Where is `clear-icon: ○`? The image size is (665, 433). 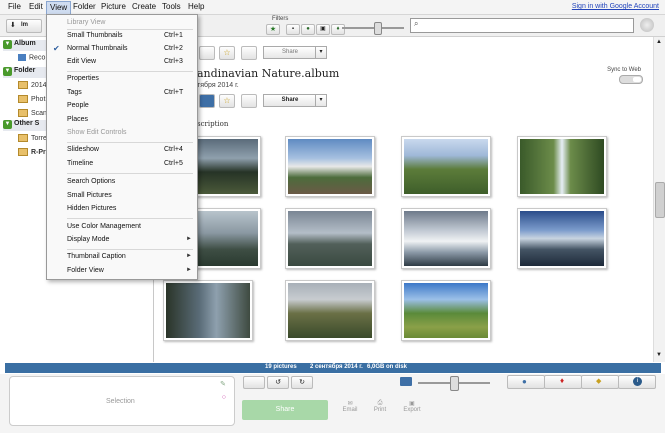
clear-icon: ○ is located at coordinates (224, 397).